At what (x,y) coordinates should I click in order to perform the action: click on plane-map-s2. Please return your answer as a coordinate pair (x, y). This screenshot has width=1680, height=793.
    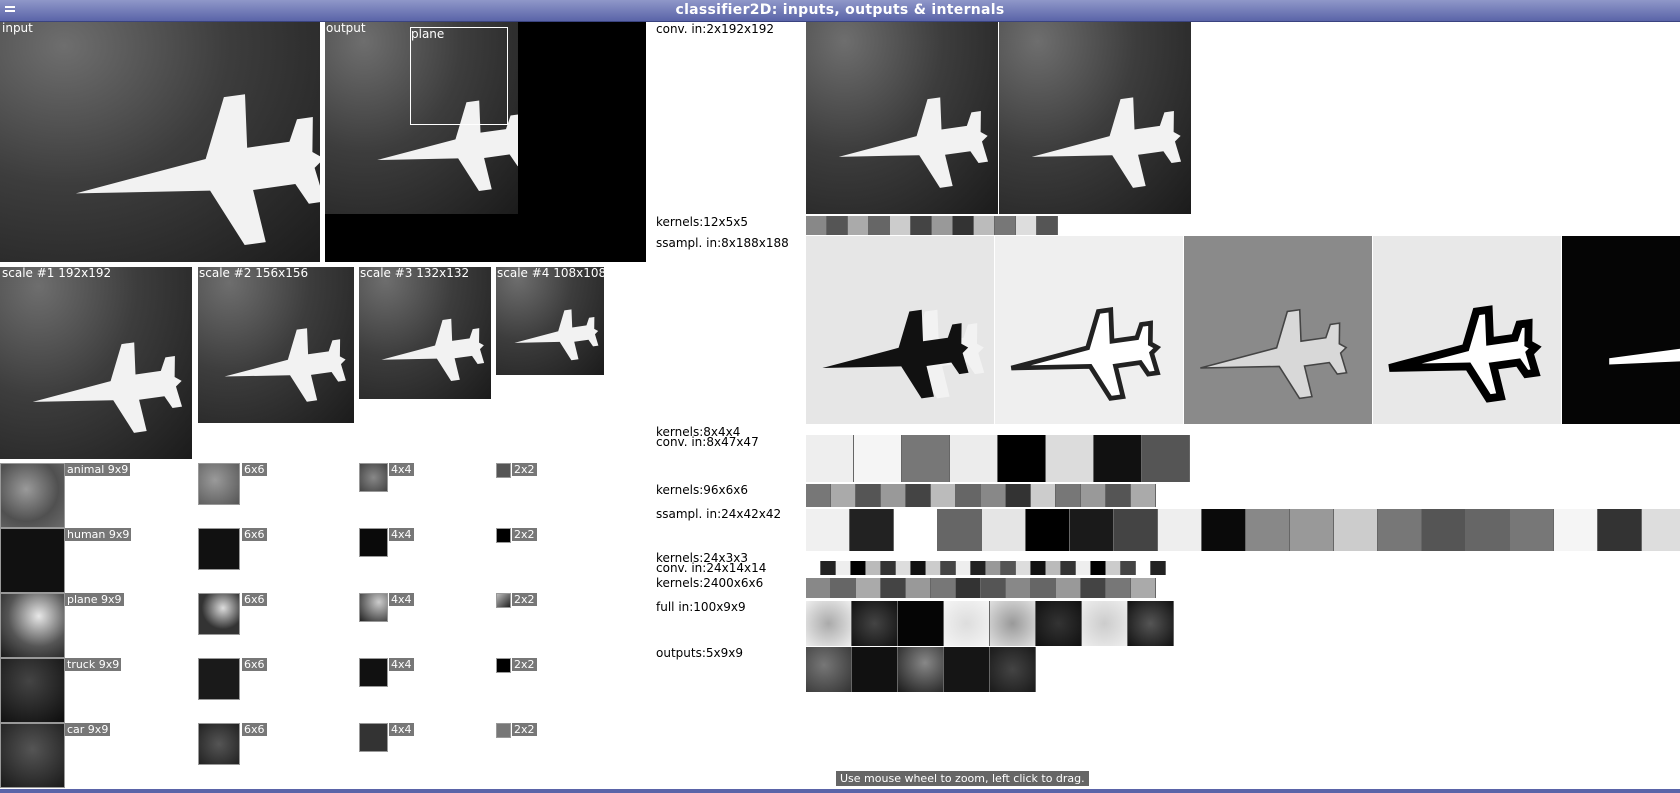
    Looking at the image, I should click on (219, 614).